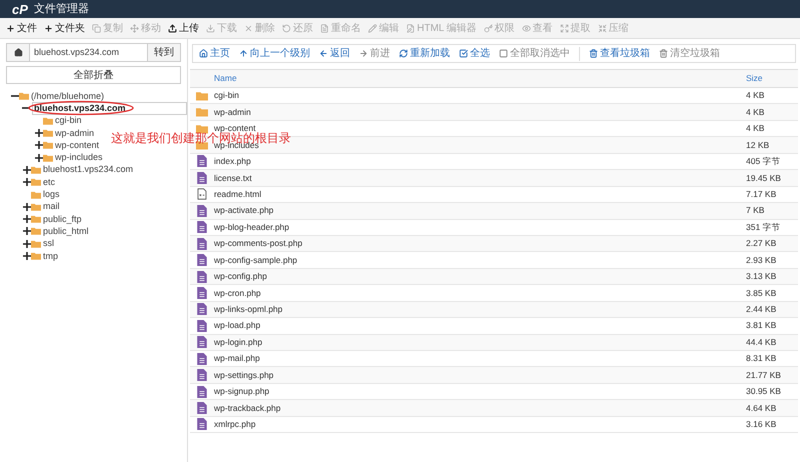  I want to click on tree-item: etc, so click(49, 182).